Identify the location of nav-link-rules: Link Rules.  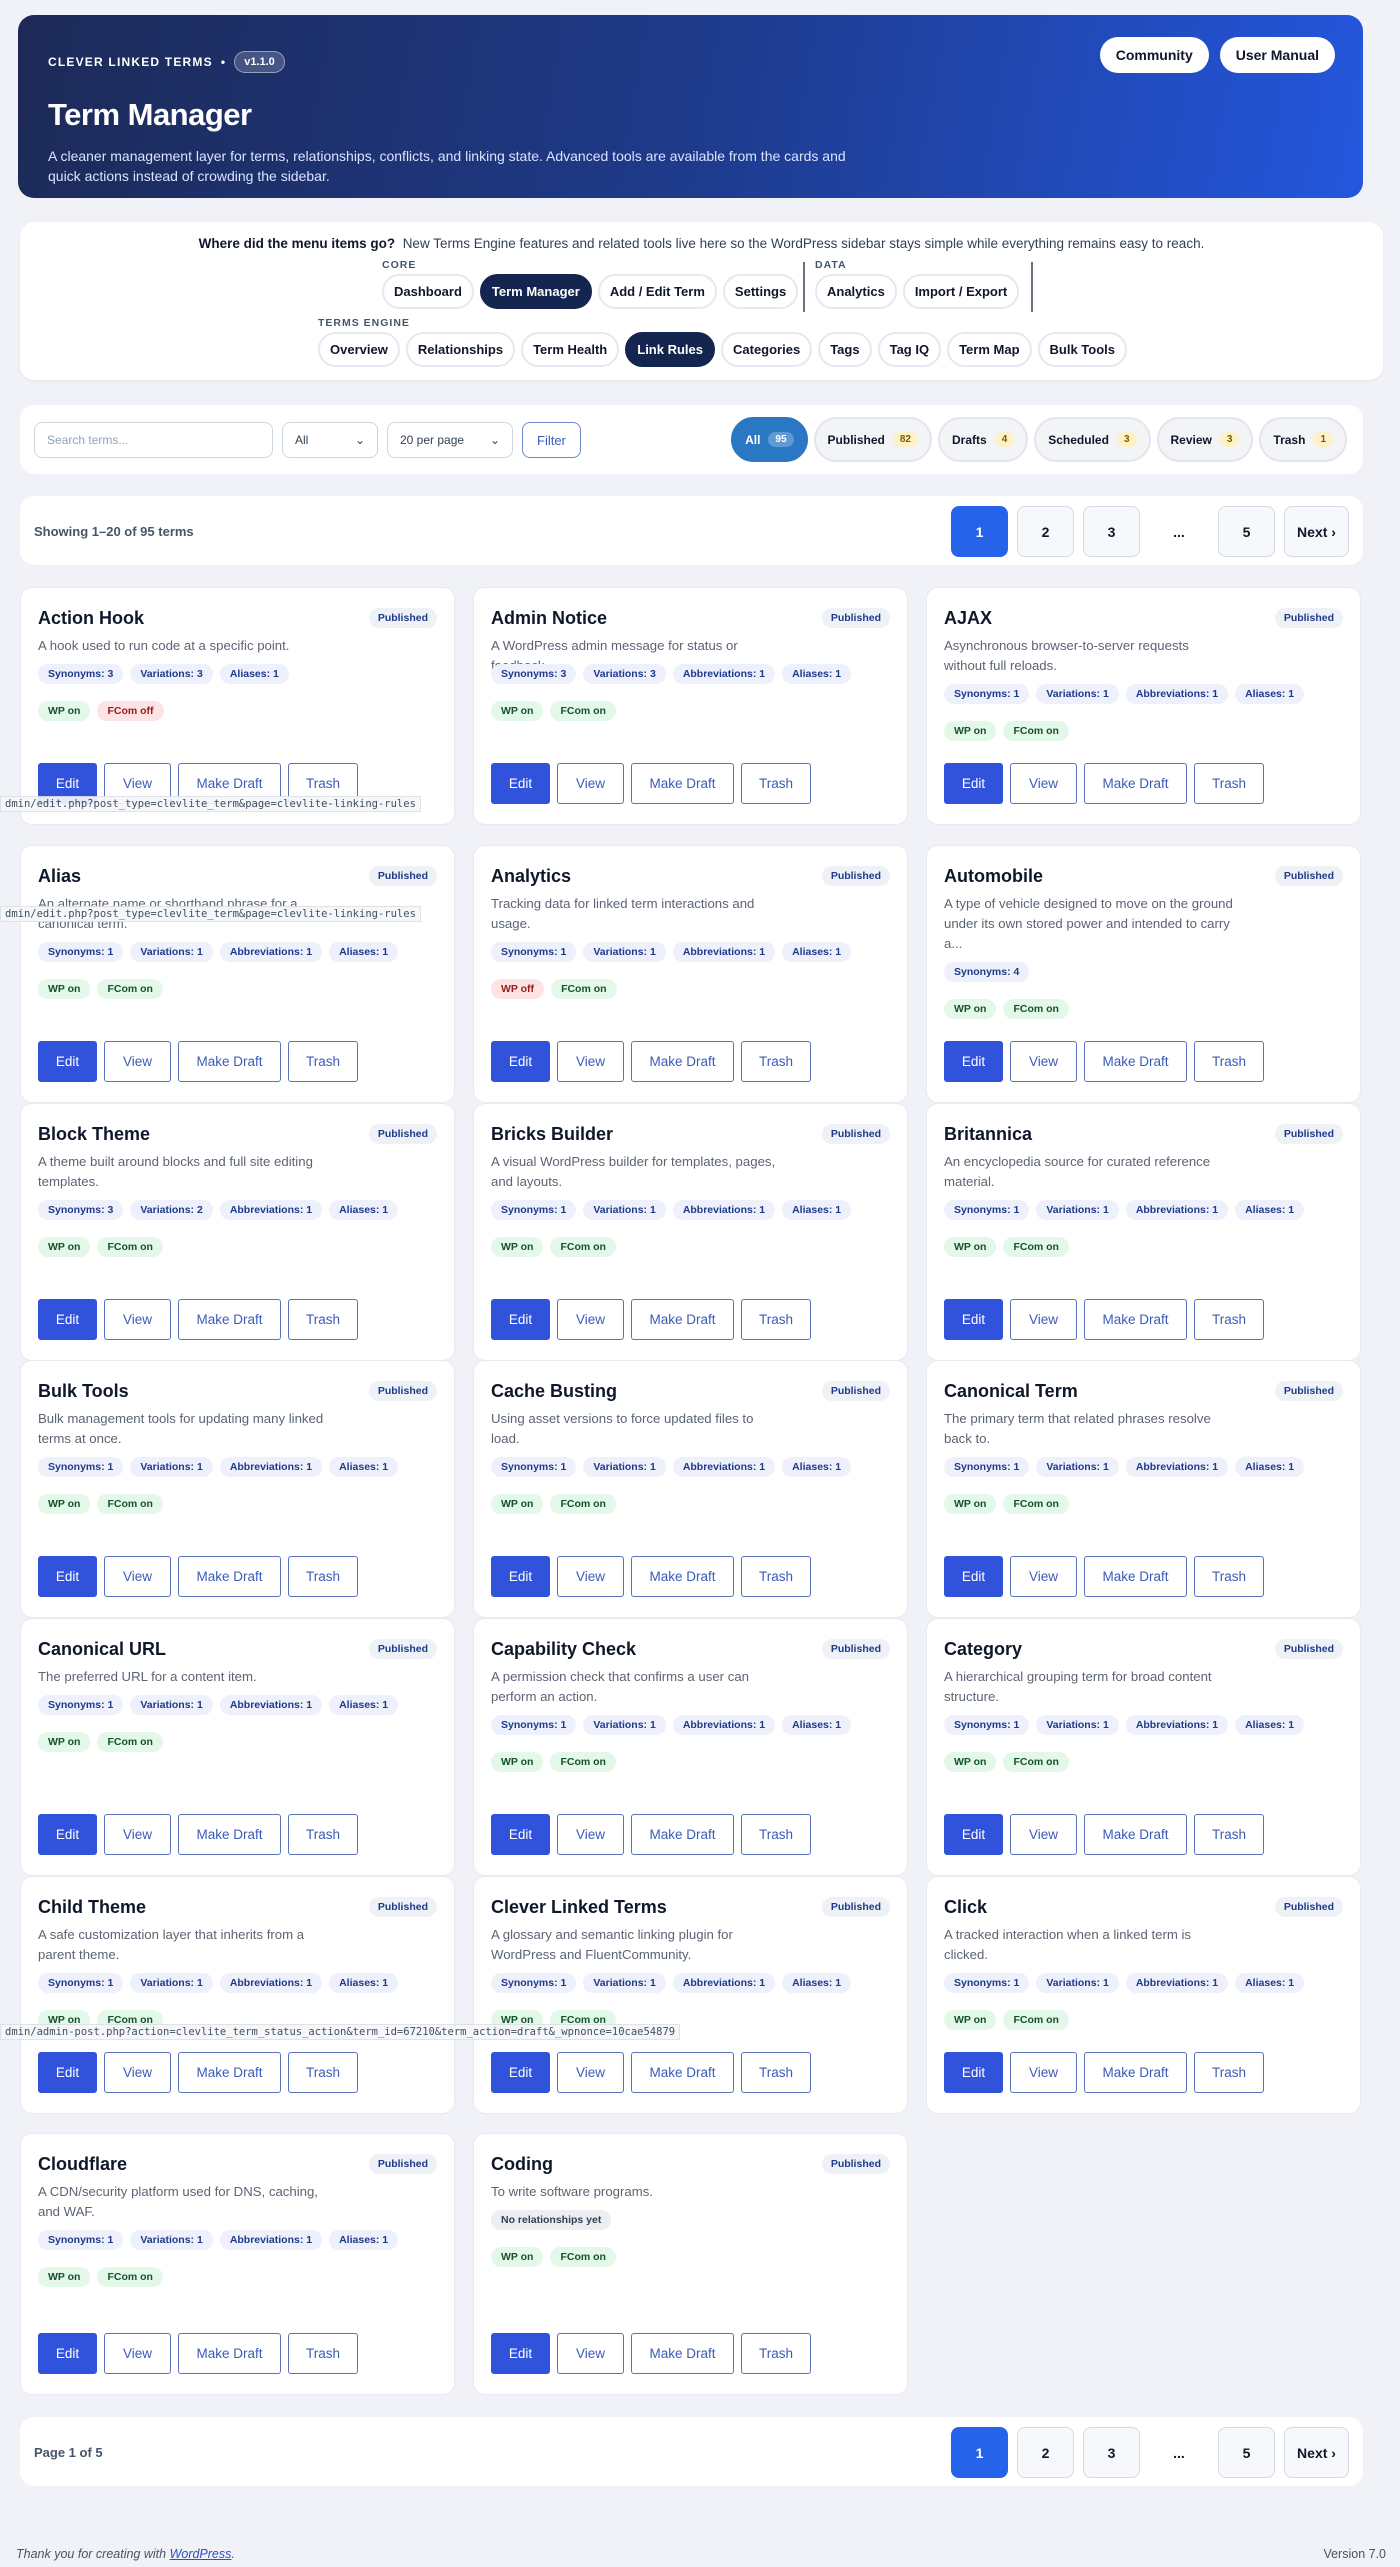
(670, 349).